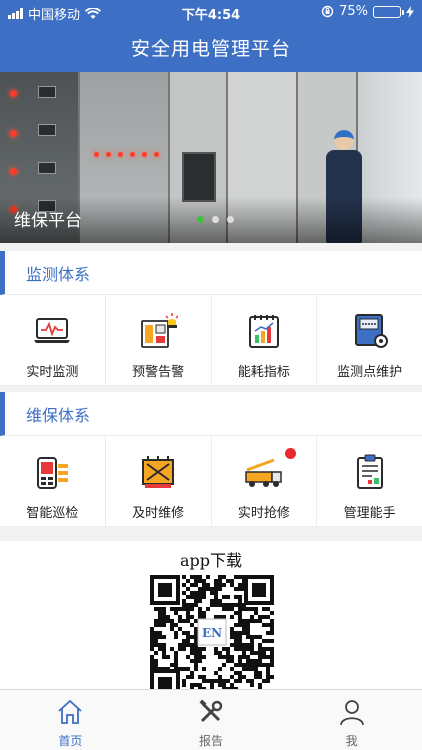  I want to click on battery-icon, so click(388, 11).